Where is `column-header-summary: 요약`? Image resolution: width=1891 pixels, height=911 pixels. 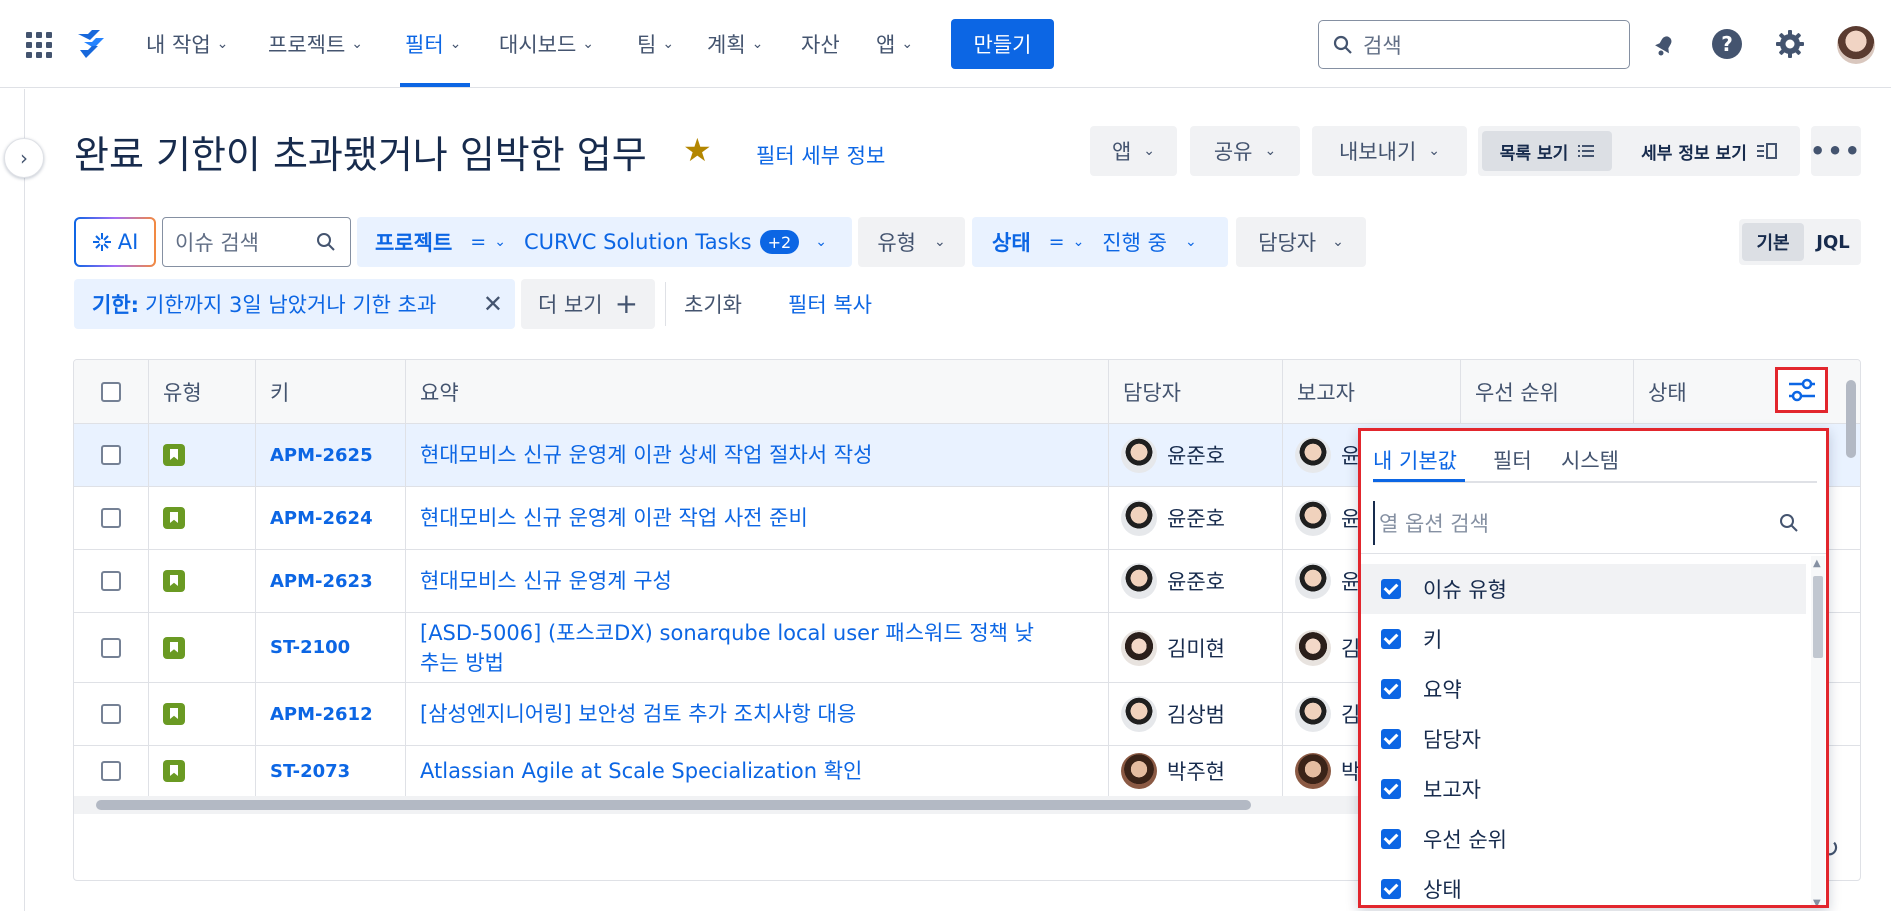 column-header-summary: 요약 is located at coordinates (756, 392).